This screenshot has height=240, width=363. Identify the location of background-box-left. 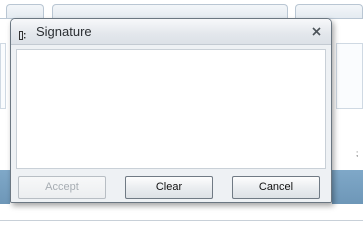
(3, 76).